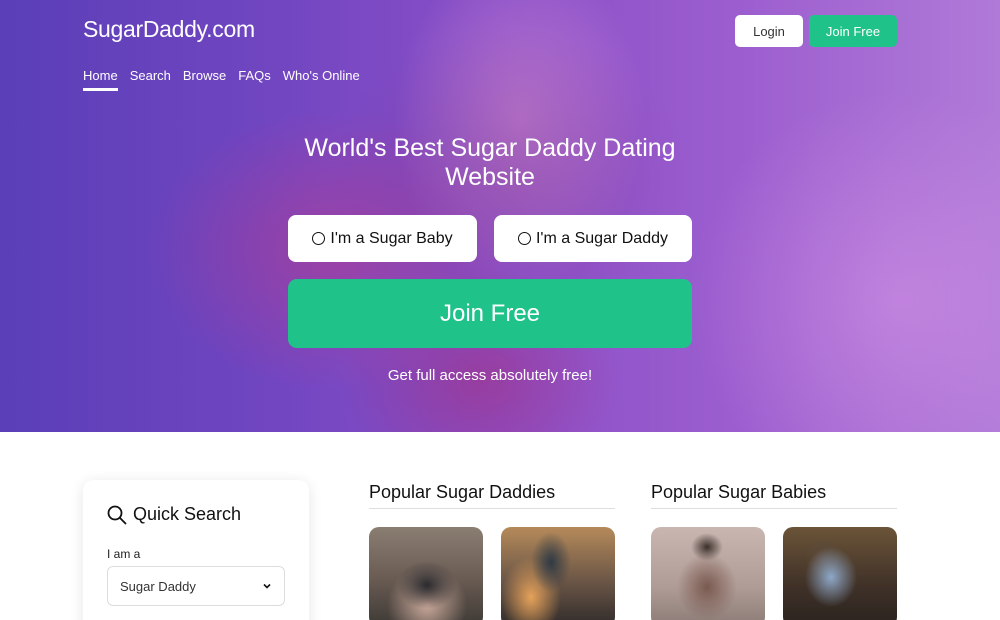 This screenshot has width=1000, height=620. Describe the element at coordinates (196, 550) in the screenshot. I see `quick-search-card: Quick Search I am a Sugar Daddy` at that location.